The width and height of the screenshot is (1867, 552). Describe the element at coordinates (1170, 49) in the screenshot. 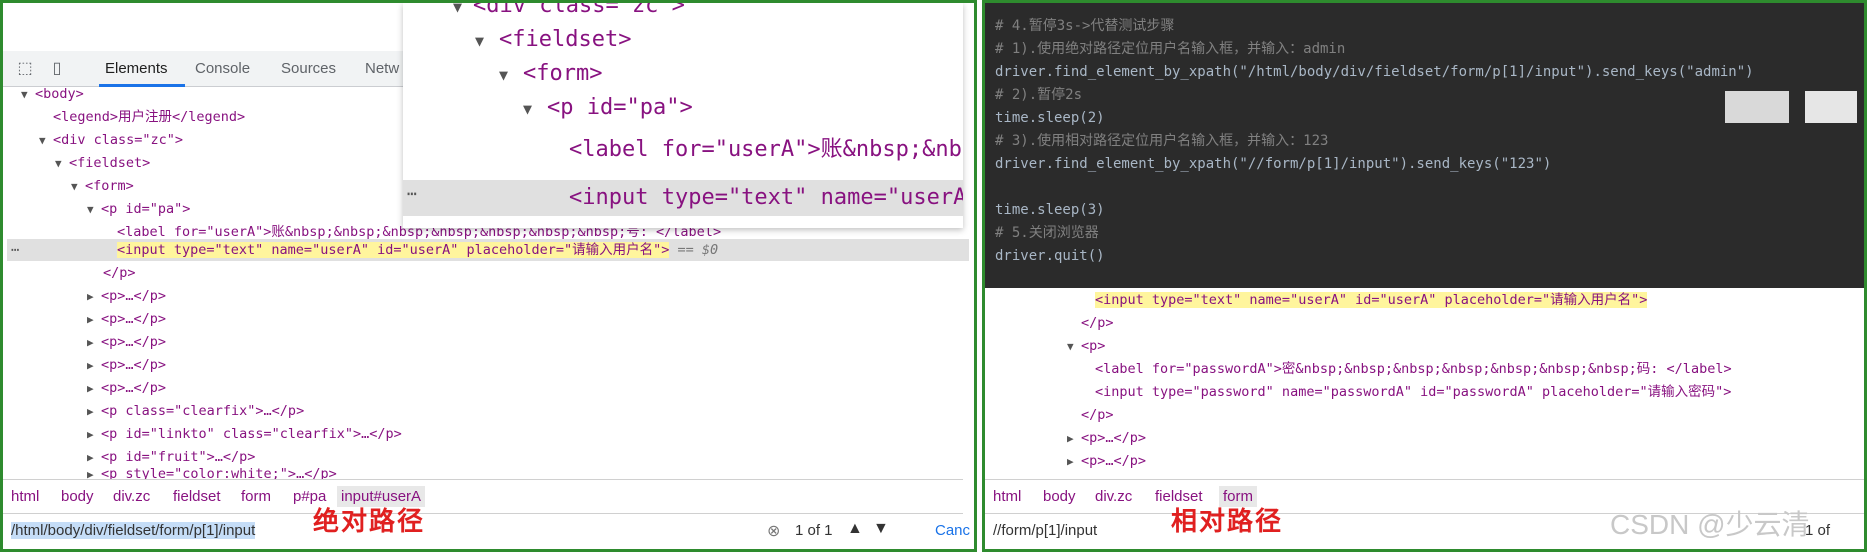

I see `code-line: # 1).使用绝对路径定位用户名输入框，并输入：admin` at that location.